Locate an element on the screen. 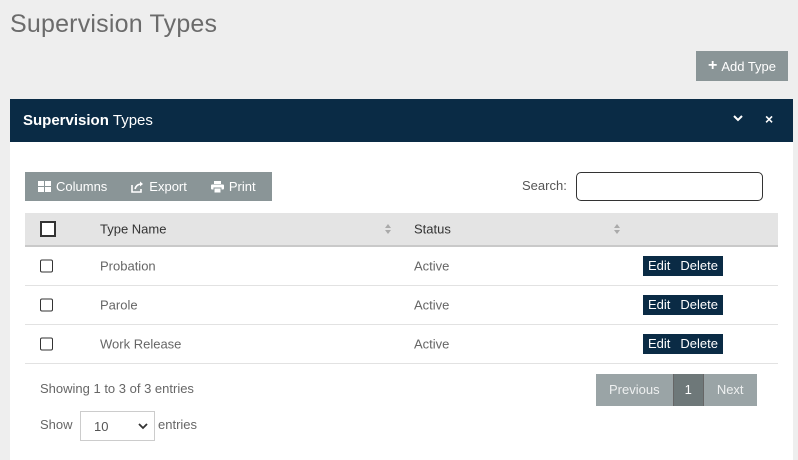 The image size is (798, 460). select-all-checkbox is located at coordinates (48, 229).